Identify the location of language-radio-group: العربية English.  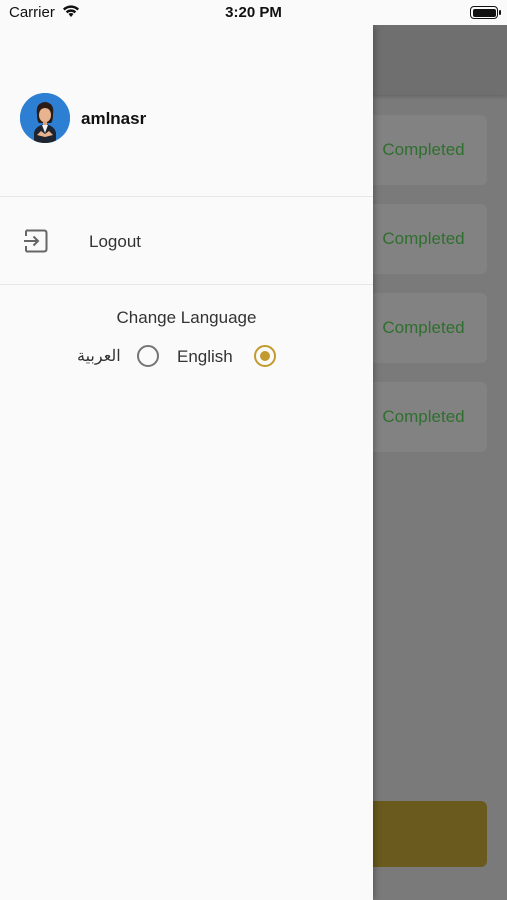
(186, 357).